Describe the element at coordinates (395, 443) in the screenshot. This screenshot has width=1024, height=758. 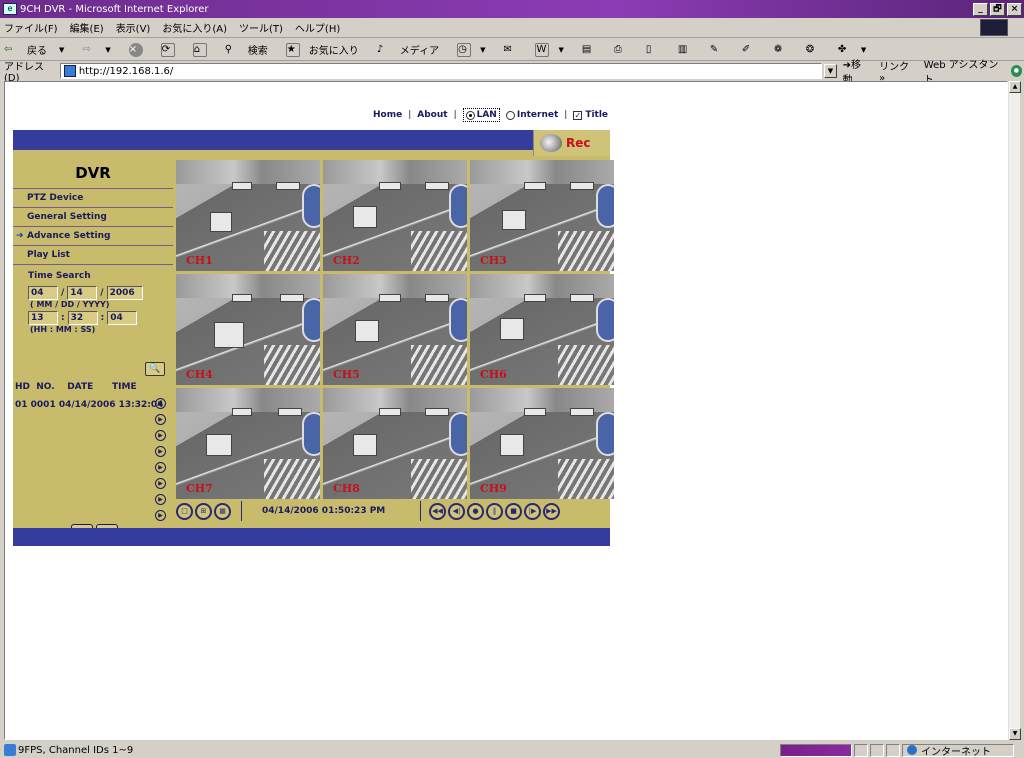
I see `camera-view-ch8: CH8` at that location.